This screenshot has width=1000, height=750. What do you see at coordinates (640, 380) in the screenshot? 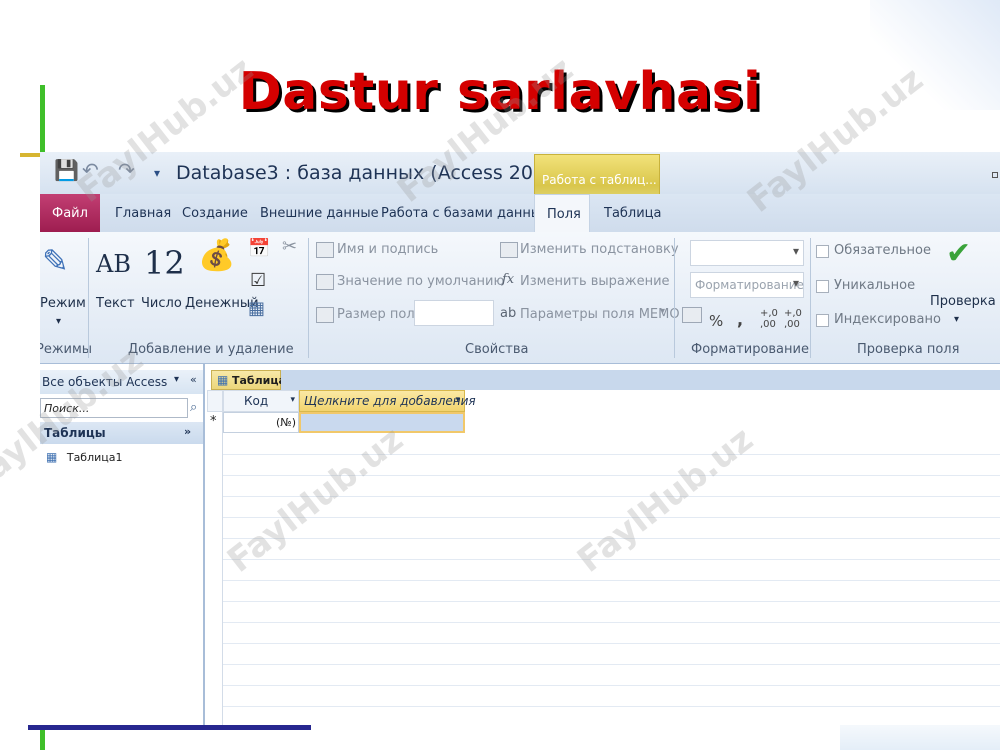
I see `document-tab-strip` at bounding box center [640, 380].